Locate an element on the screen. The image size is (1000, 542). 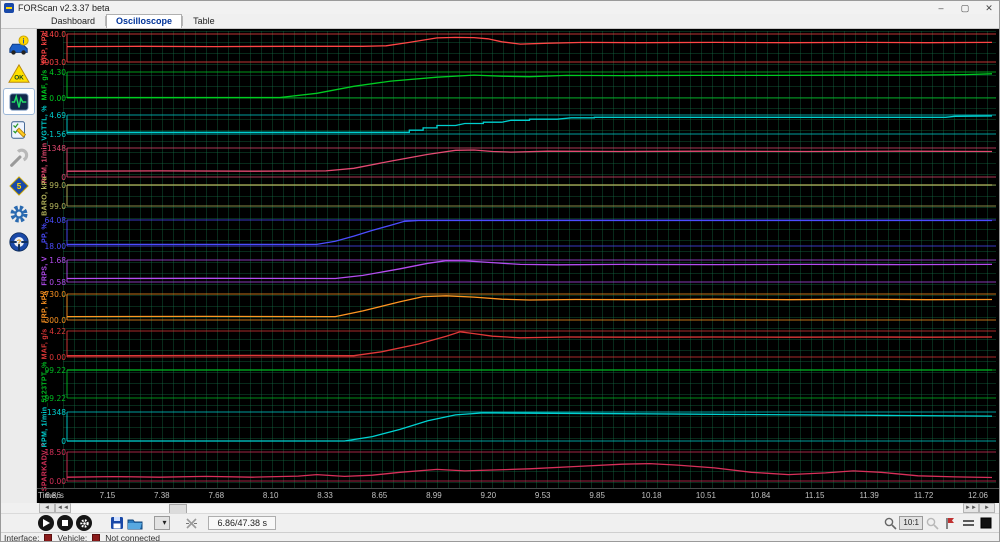
magnifier-plus-icon is located at coordinates (932, 523).